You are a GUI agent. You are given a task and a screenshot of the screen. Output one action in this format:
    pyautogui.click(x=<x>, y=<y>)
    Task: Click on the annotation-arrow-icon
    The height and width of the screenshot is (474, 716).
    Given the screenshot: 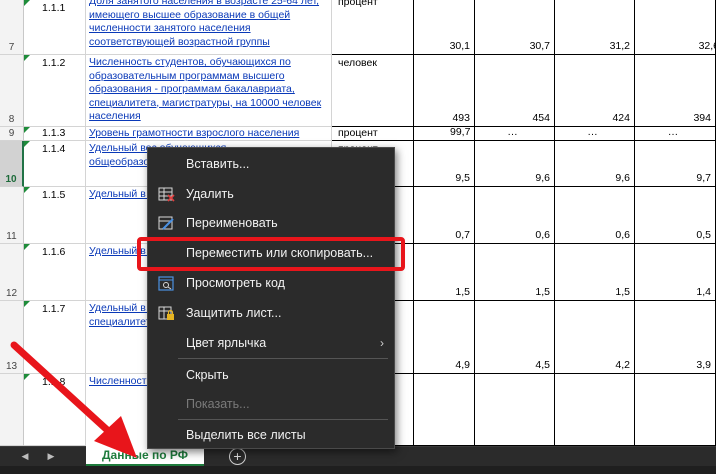 What is the action you would take?
    pyautogui.click(x=73, y=399)
    